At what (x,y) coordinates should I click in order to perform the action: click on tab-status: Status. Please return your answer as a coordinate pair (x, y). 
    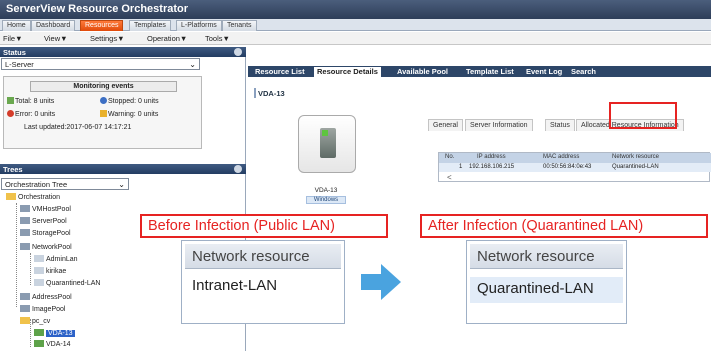
    Looking at the image, I should click on (560, 125).